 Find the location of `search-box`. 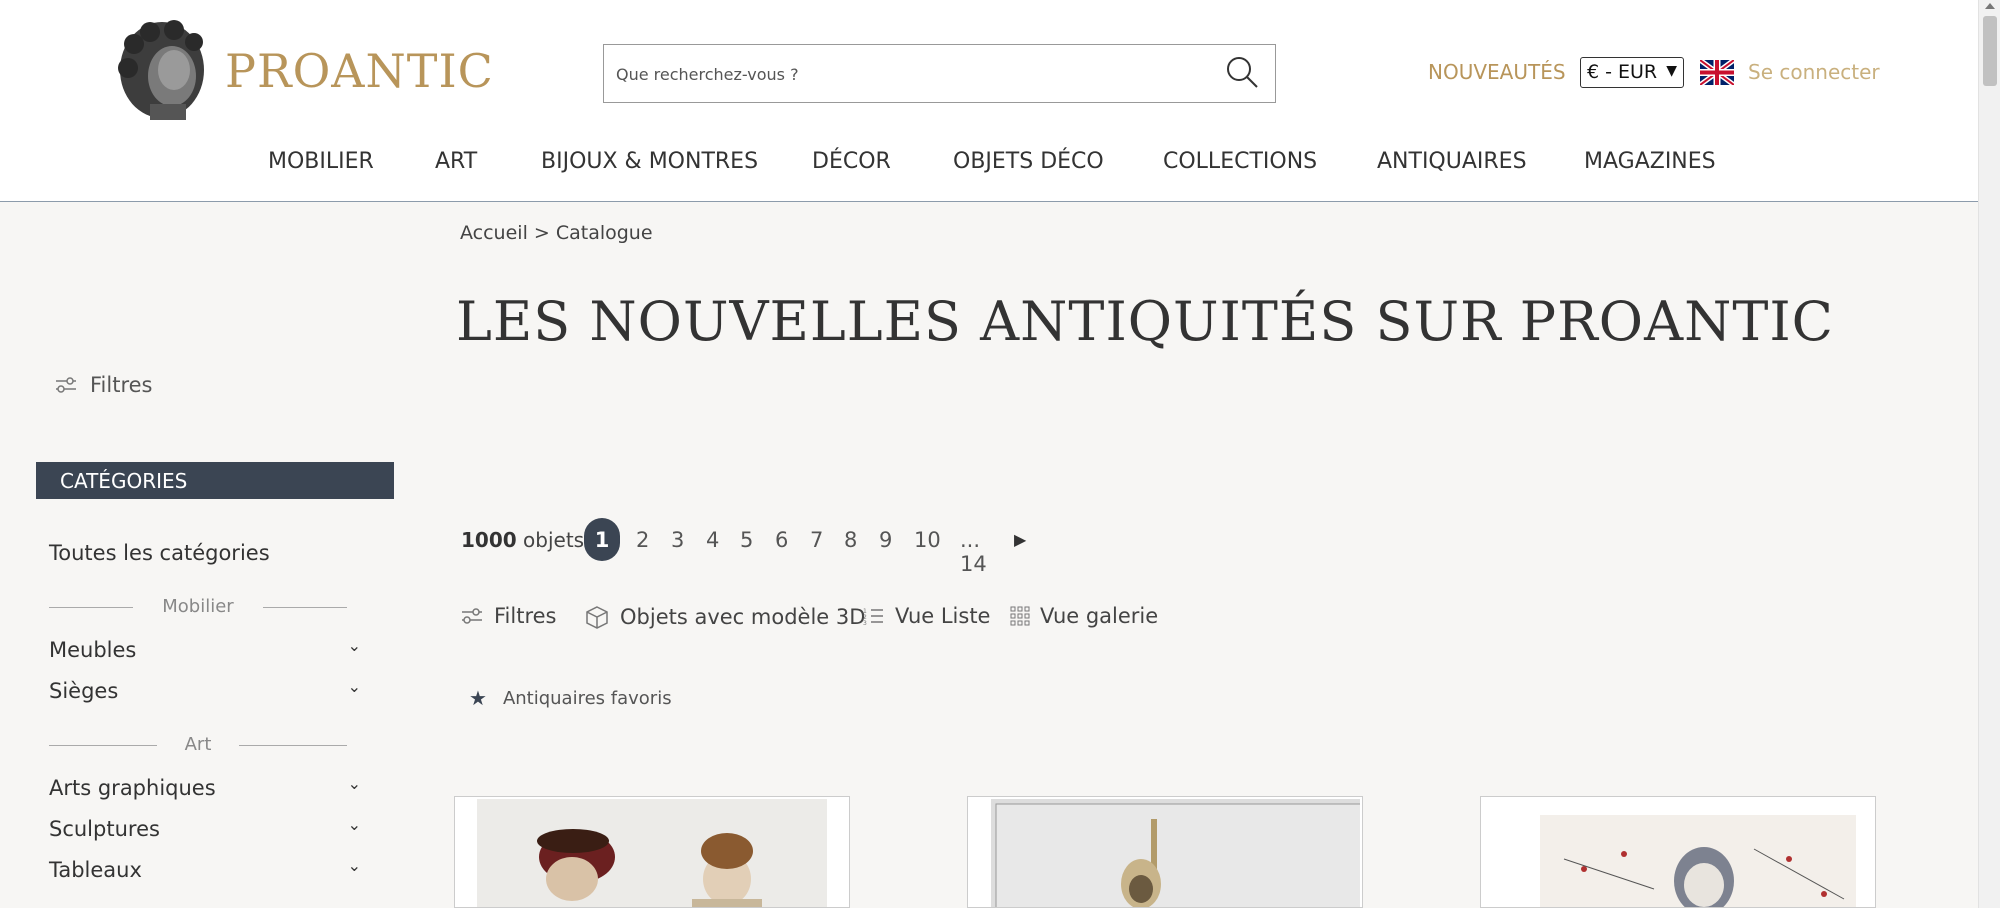

search-box is located at coordinates (939, 73).